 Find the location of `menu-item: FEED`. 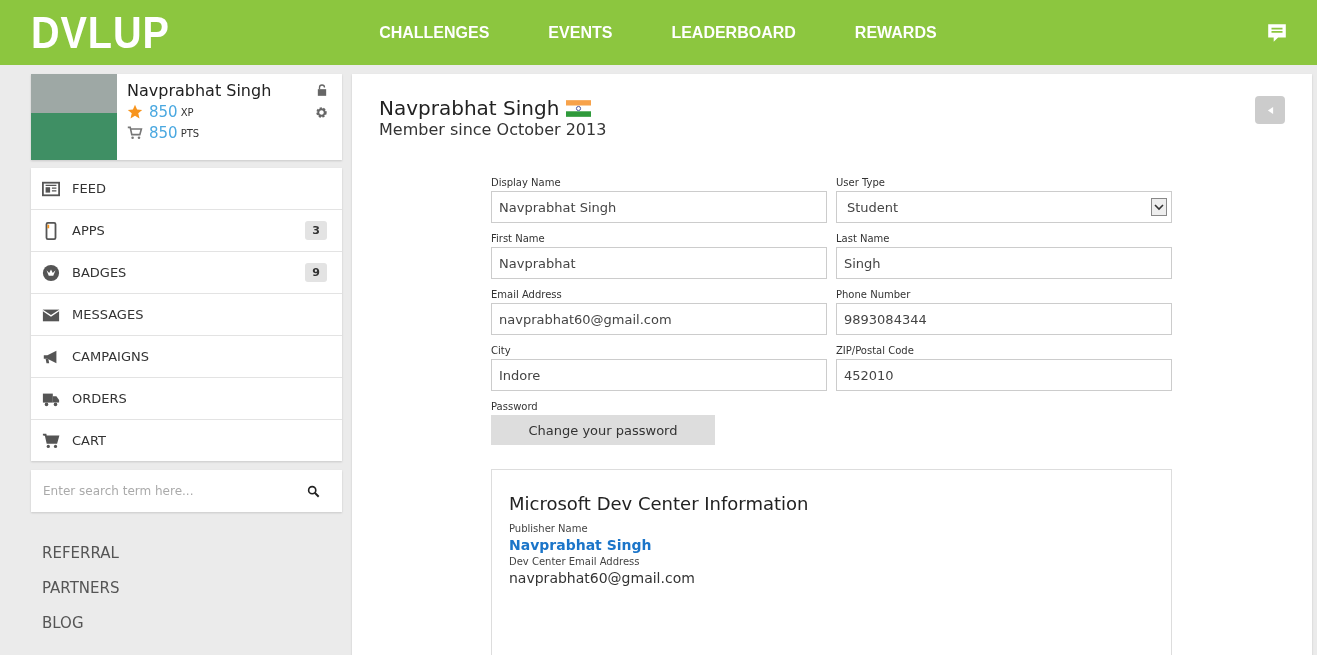

menu-item: FEED is located at coordinates (186, 189).